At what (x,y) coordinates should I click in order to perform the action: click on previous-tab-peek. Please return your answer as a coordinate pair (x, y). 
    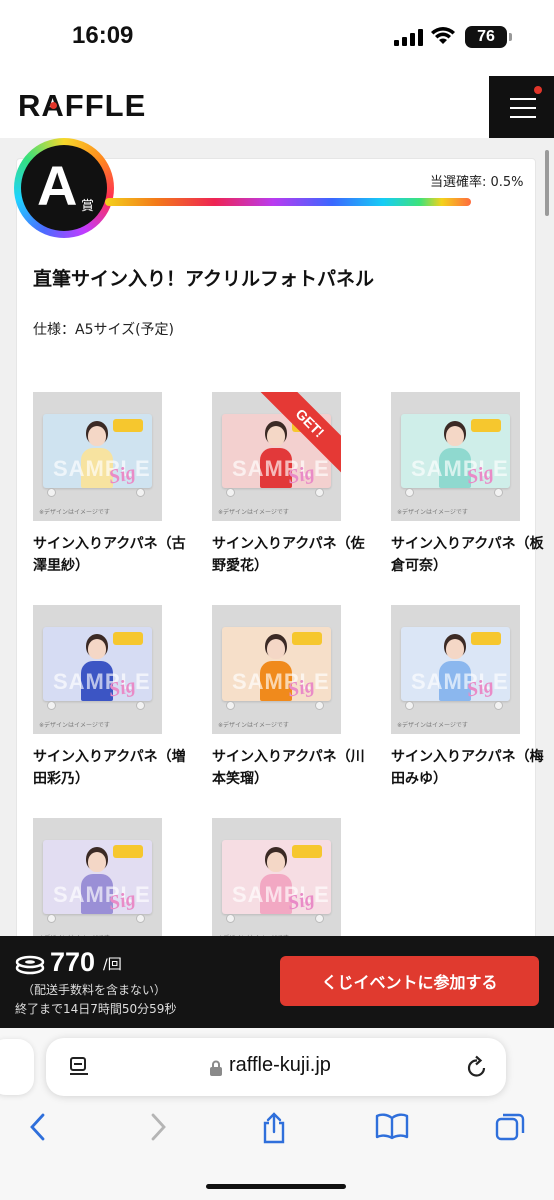
    Looking at the image, I should click on (17, 1067).